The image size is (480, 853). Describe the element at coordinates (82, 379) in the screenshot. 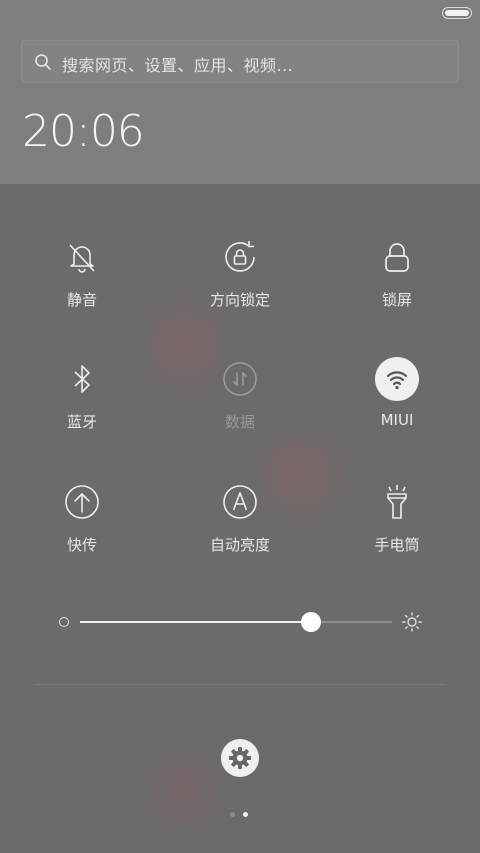

I see `bluetooth-icon` at that location.